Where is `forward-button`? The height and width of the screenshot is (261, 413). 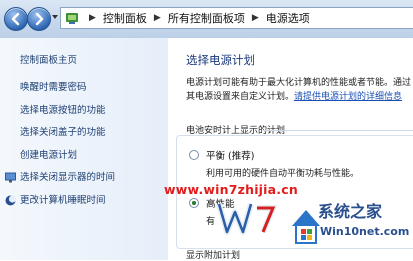
forward-button is located at coordinates (39, 19).